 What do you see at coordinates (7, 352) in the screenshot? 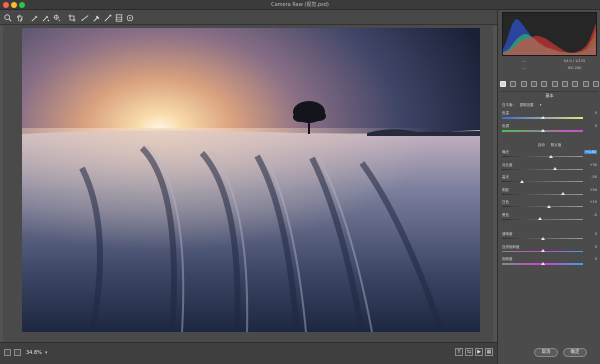
I see `zoom-out-button` at bounding box center [7, 352].